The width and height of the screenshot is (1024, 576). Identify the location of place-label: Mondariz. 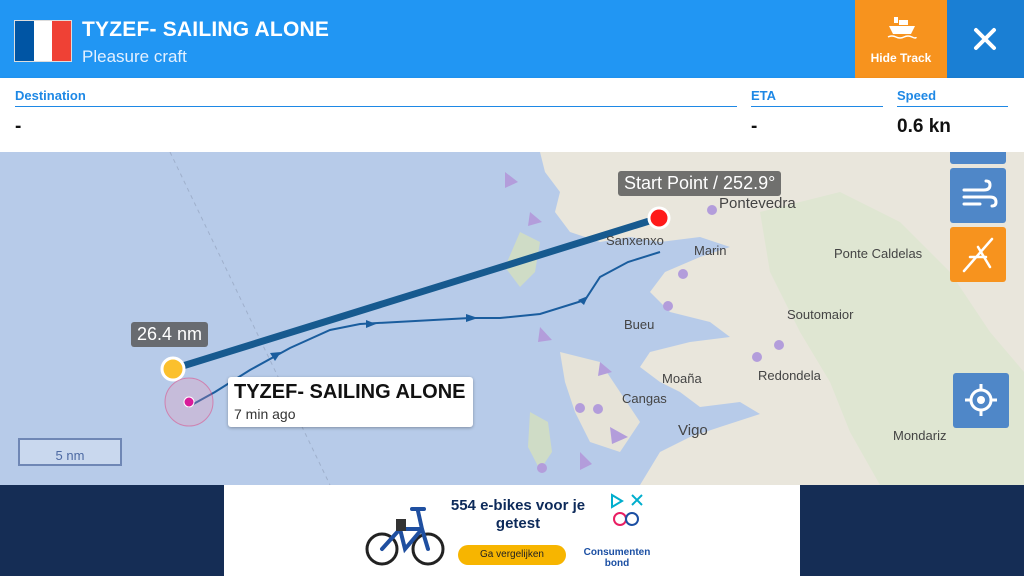
(920, 435).